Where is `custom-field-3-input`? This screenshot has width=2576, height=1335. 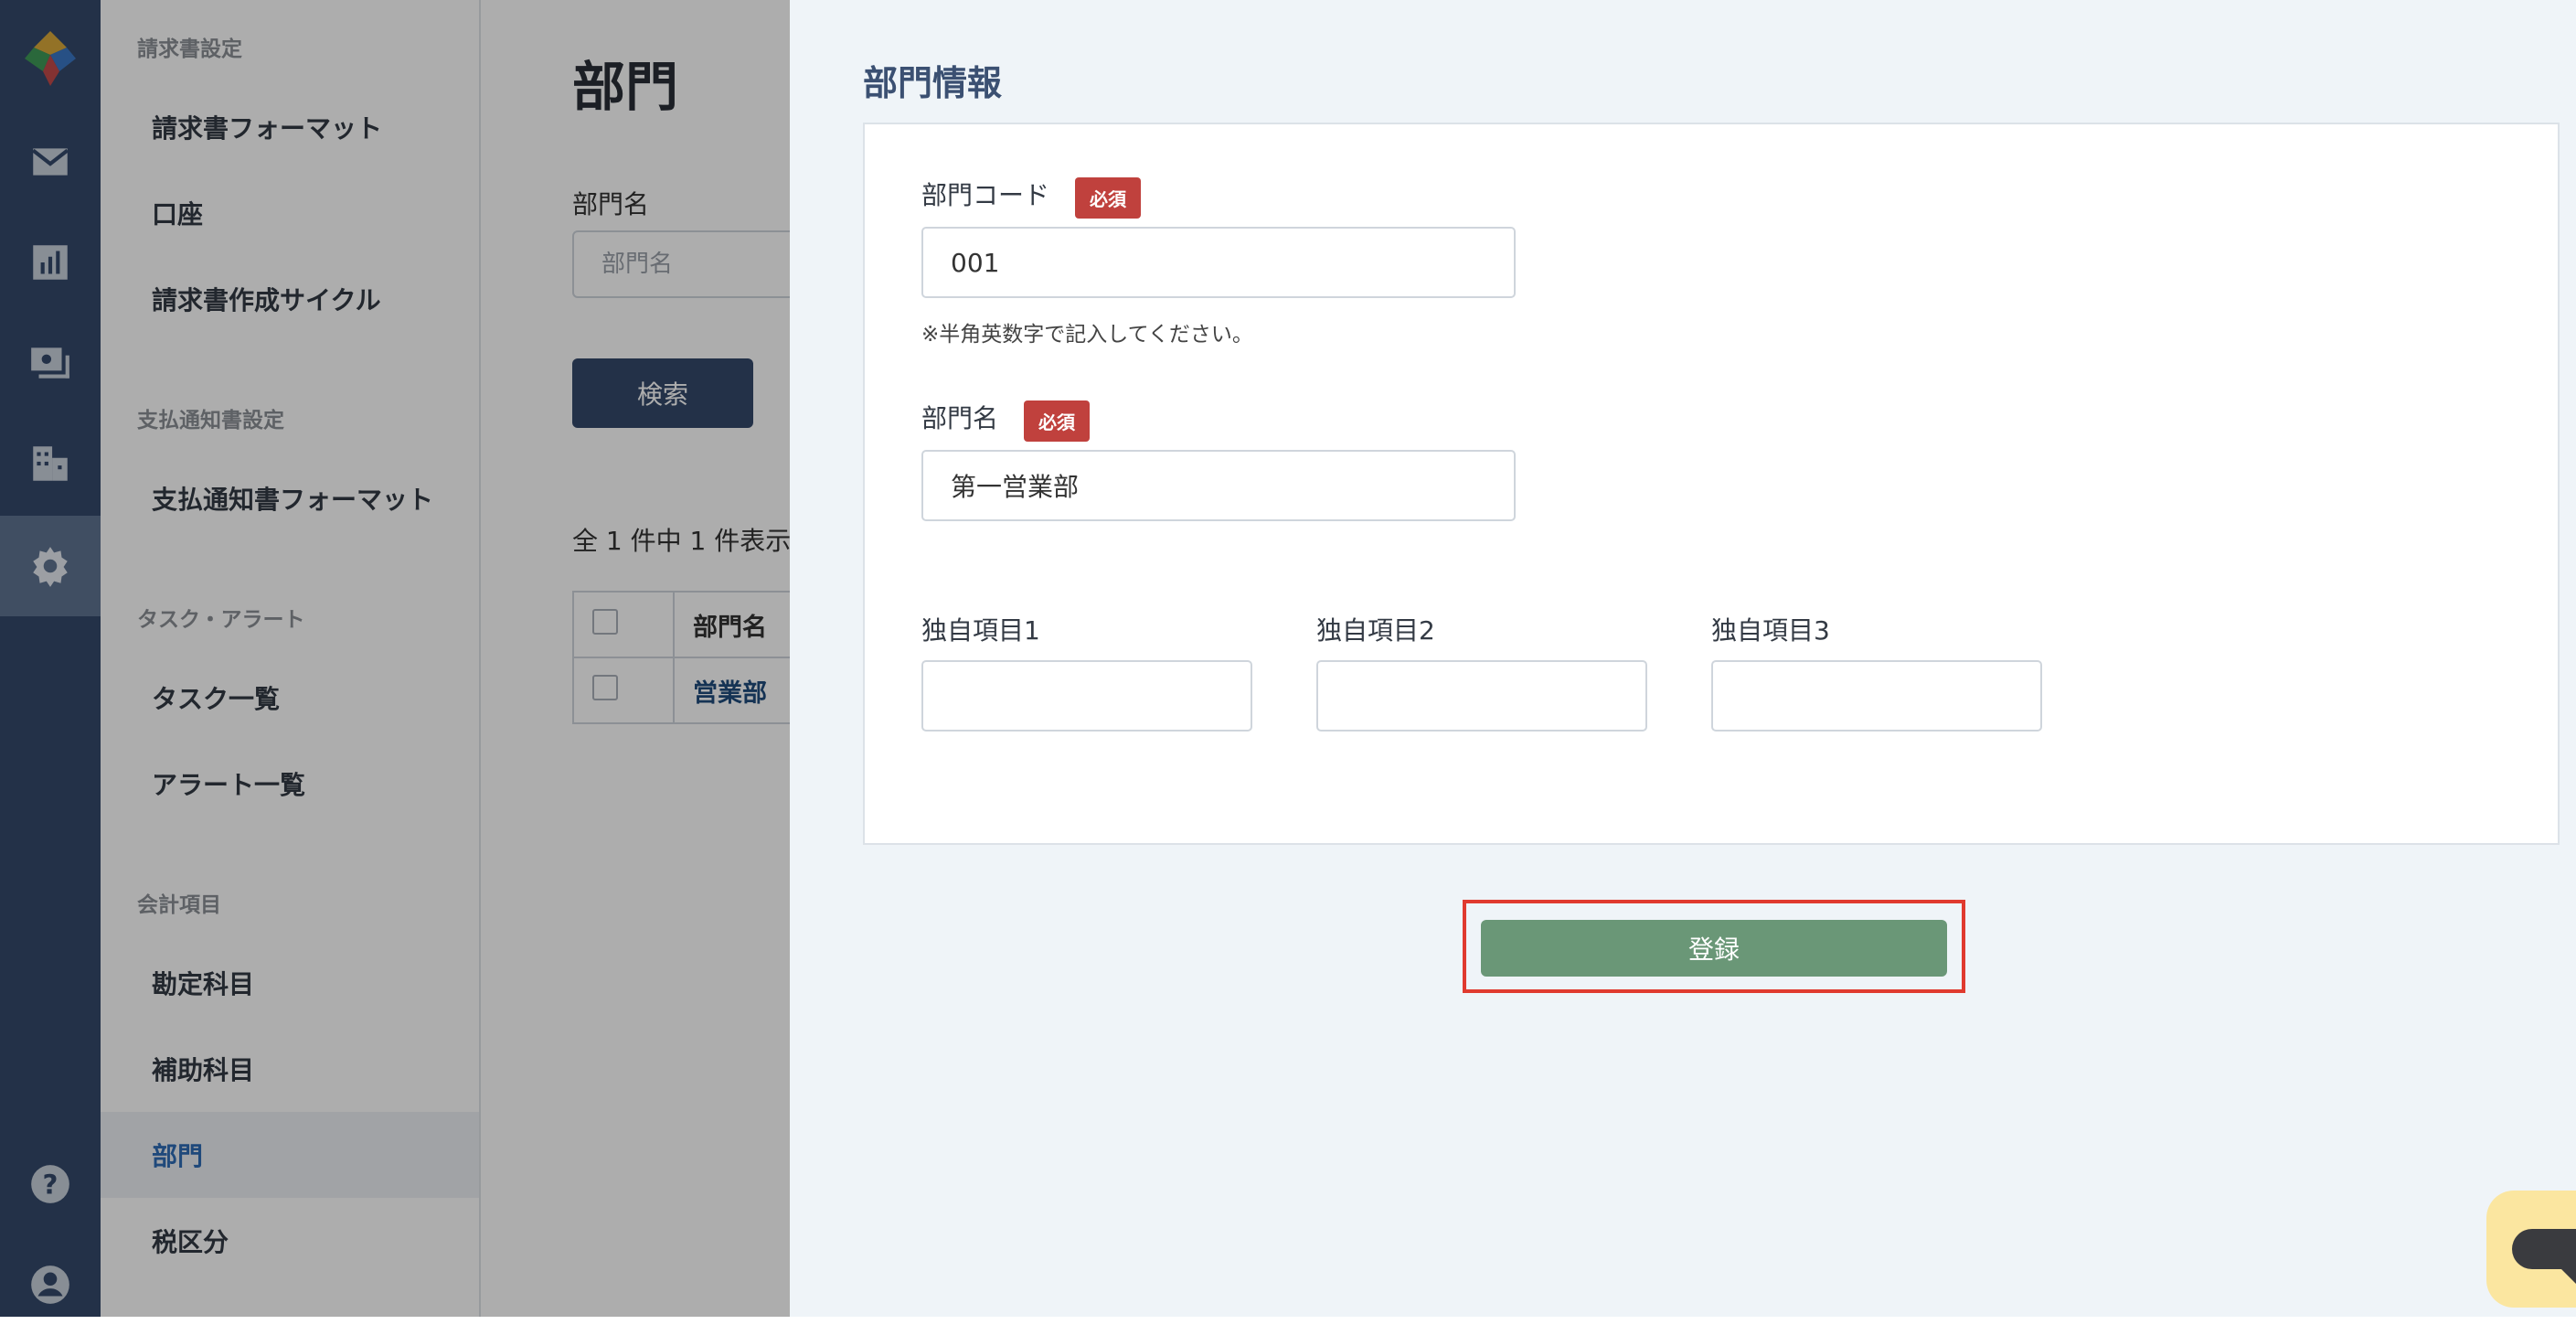 custom-field-3-input is located at coordinates (1876, 696).